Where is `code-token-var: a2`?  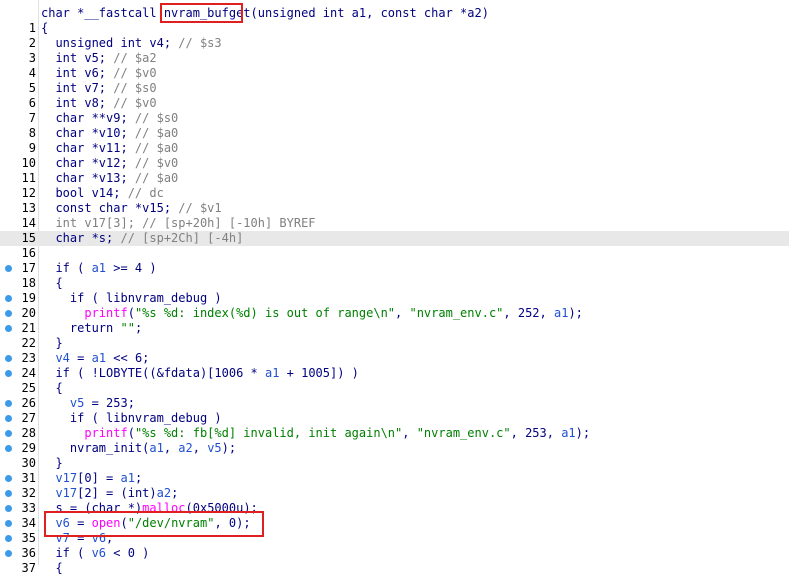 code-token-var: a2 is located at coordinates (164, 493).